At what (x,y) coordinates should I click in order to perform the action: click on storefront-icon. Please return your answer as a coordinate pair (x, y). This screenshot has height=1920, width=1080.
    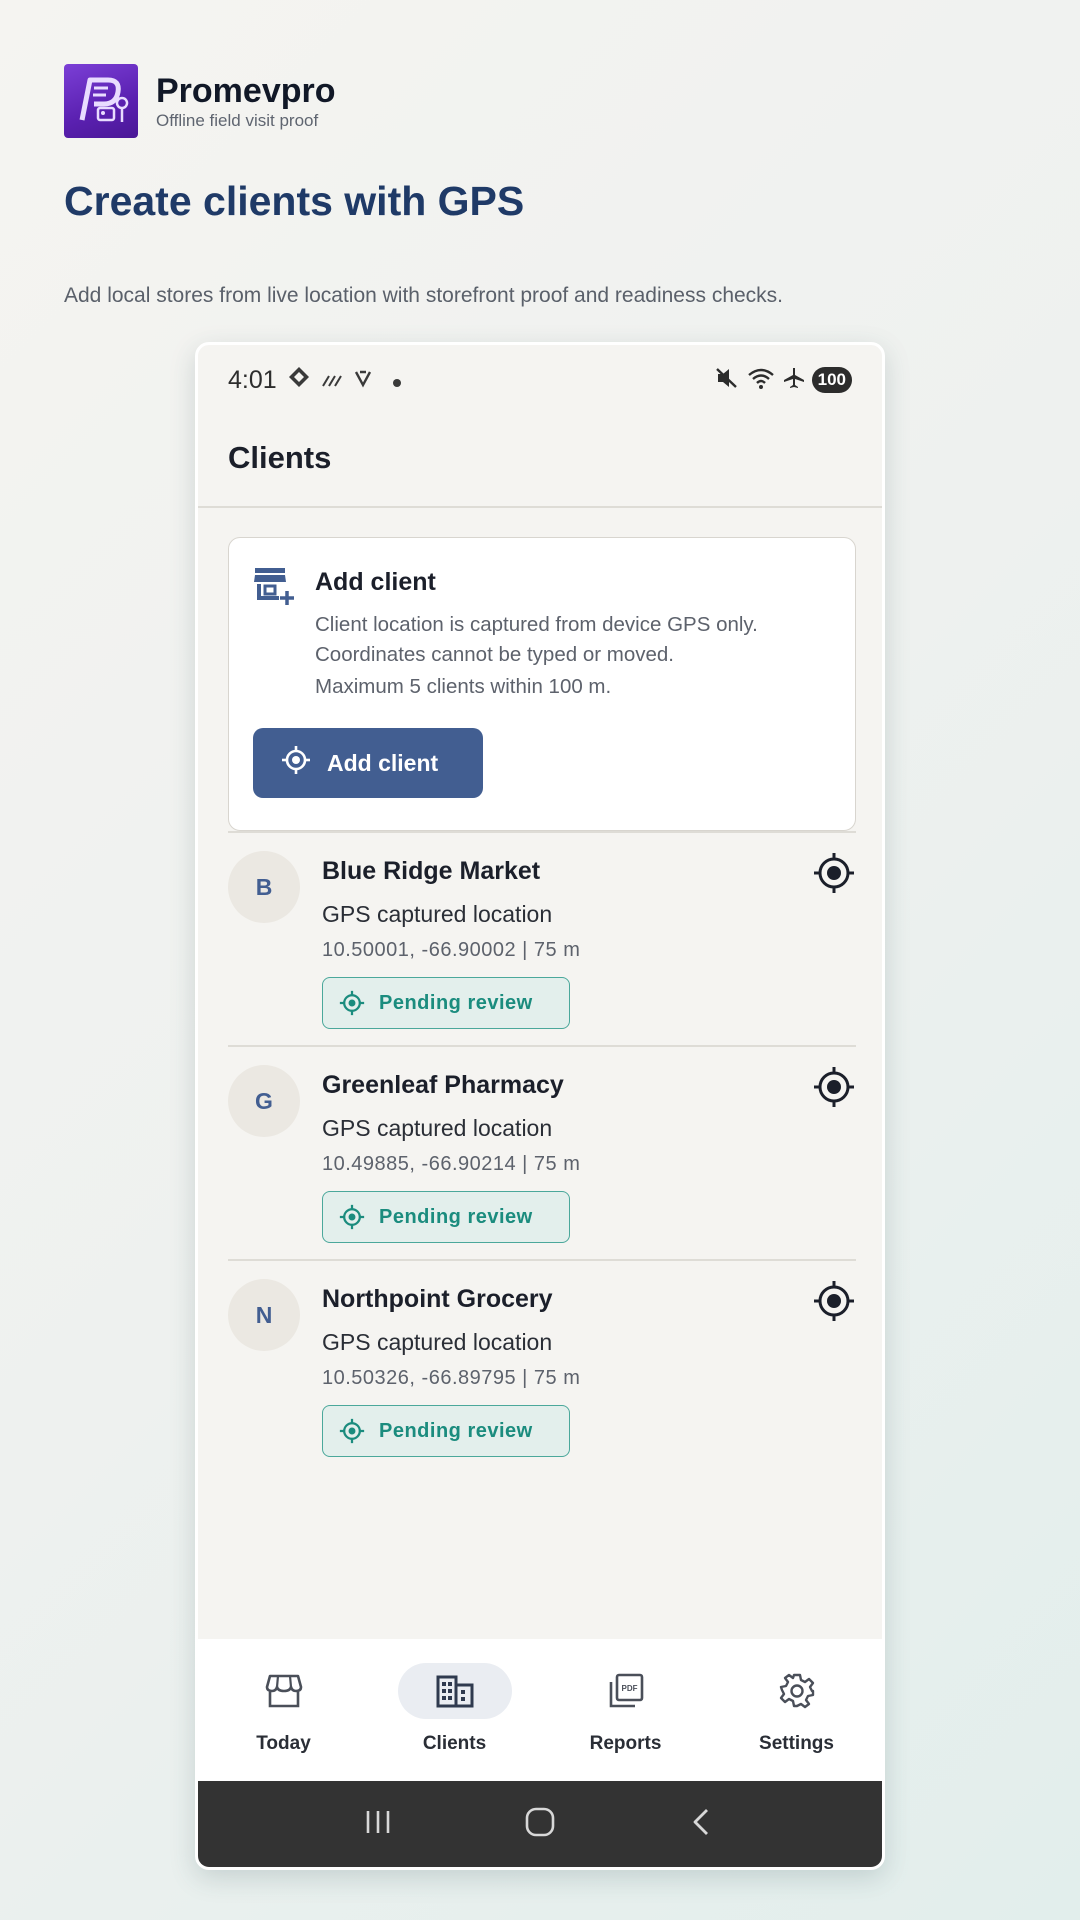
    Looking at the image, I should click on (283, 1691).